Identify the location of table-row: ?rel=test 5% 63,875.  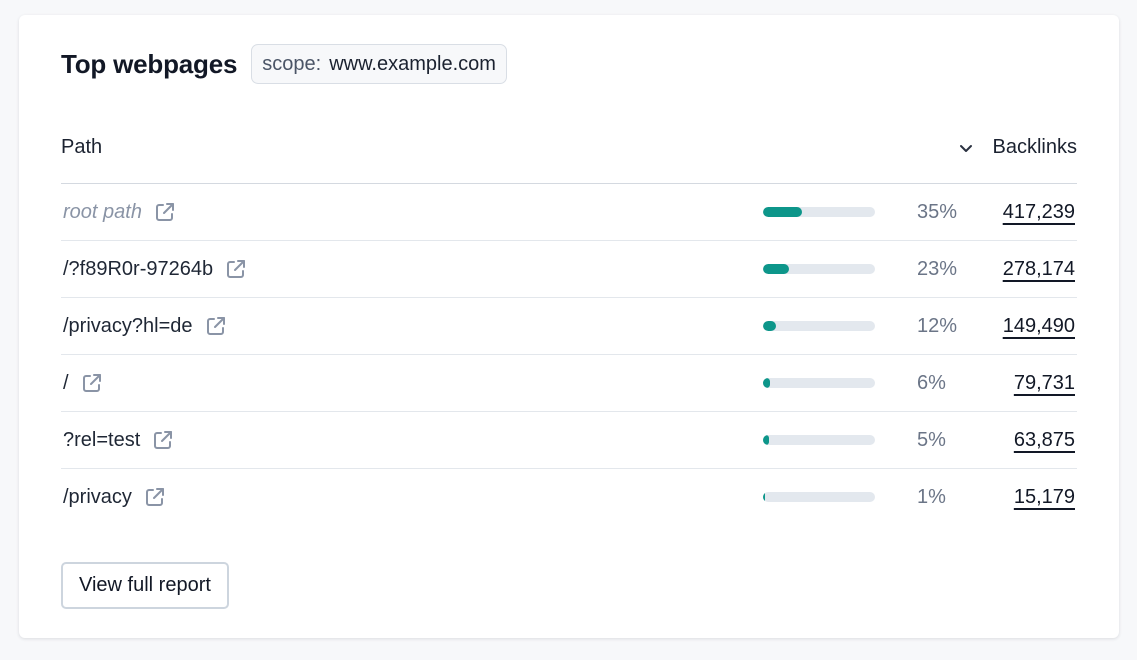
(569, 440).